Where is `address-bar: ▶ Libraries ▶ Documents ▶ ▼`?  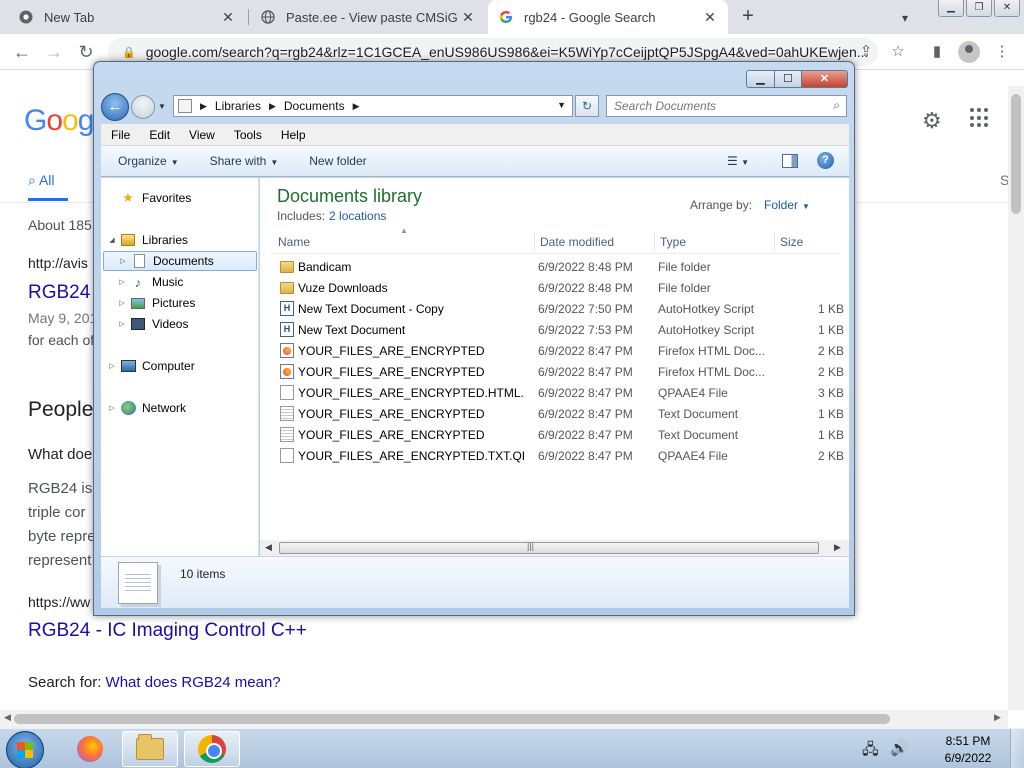 address-bar: ▶ Libraries ▶ Documents ▶ ▼ is located at coordinates (373, 106).